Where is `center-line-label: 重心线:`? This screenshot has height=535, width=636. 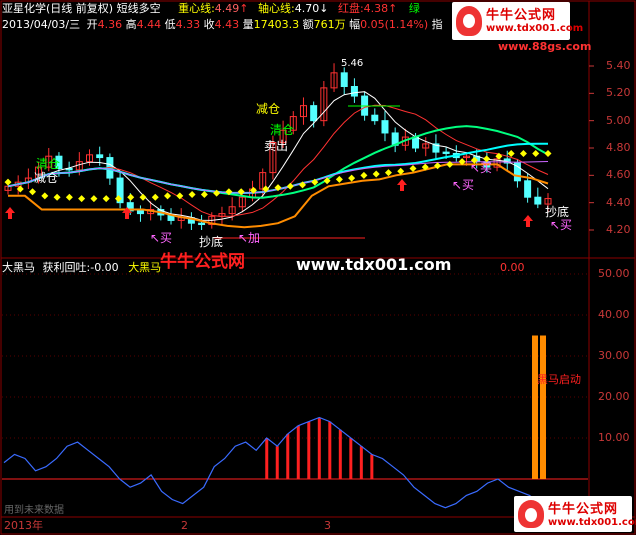 center-line-label: 重心线: is located at coordinates (196, 8).